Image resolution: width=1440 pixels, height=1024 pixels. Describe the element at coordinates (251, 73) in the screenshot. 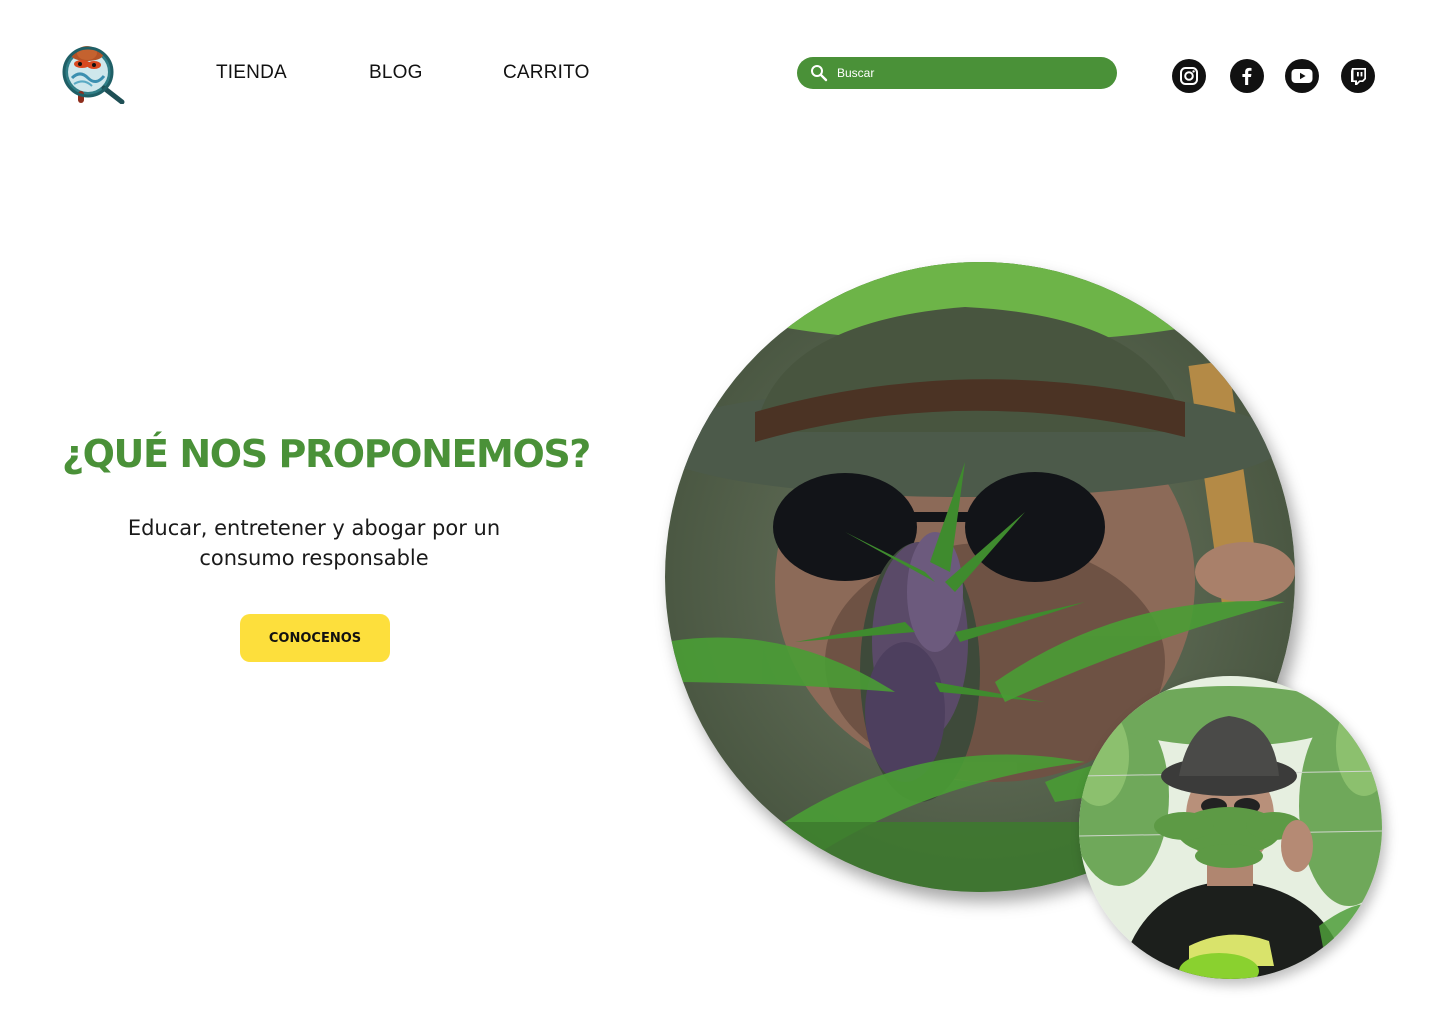

I see `nav-link-tienda: TIENDA` at that location.